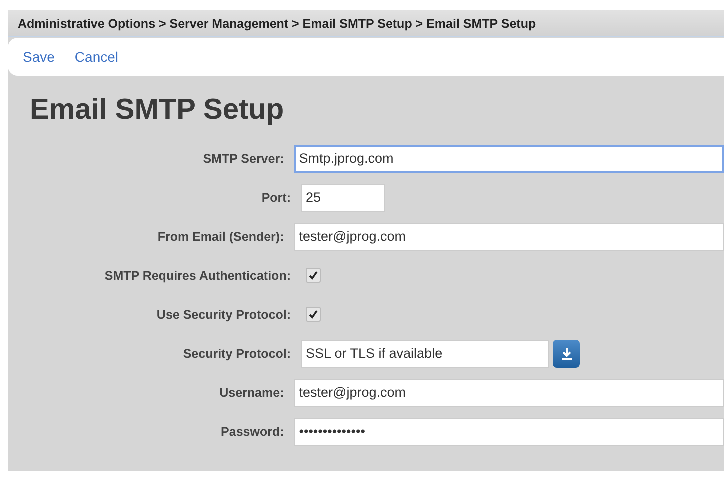 The height and width of the screenshot is (479, 724). Describe the element at coordinates (366, 23) in the screenshot. I see `breadcrumb: Administrative Options > Server Management > Email SMTP Setup > Email SMTP Setup` at that location.